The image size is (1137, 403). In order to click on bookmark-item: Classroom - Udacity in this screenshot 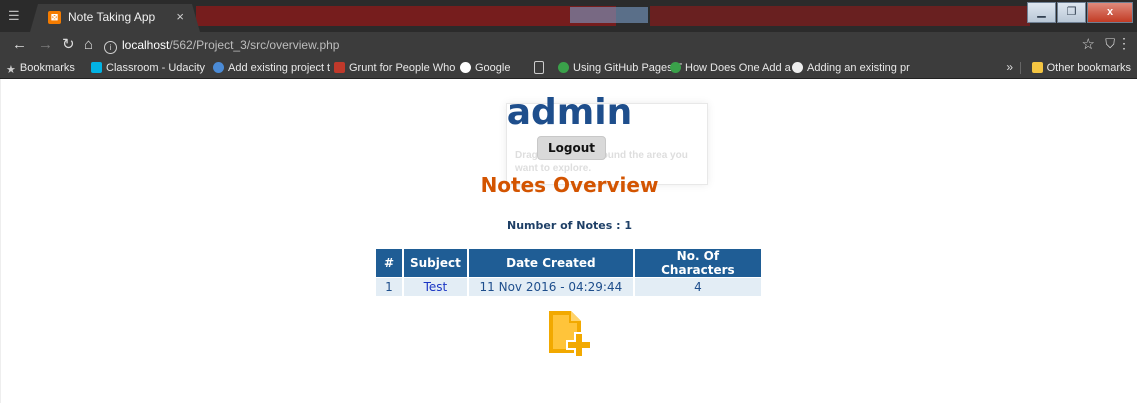, I will do `click(148, 68)`.